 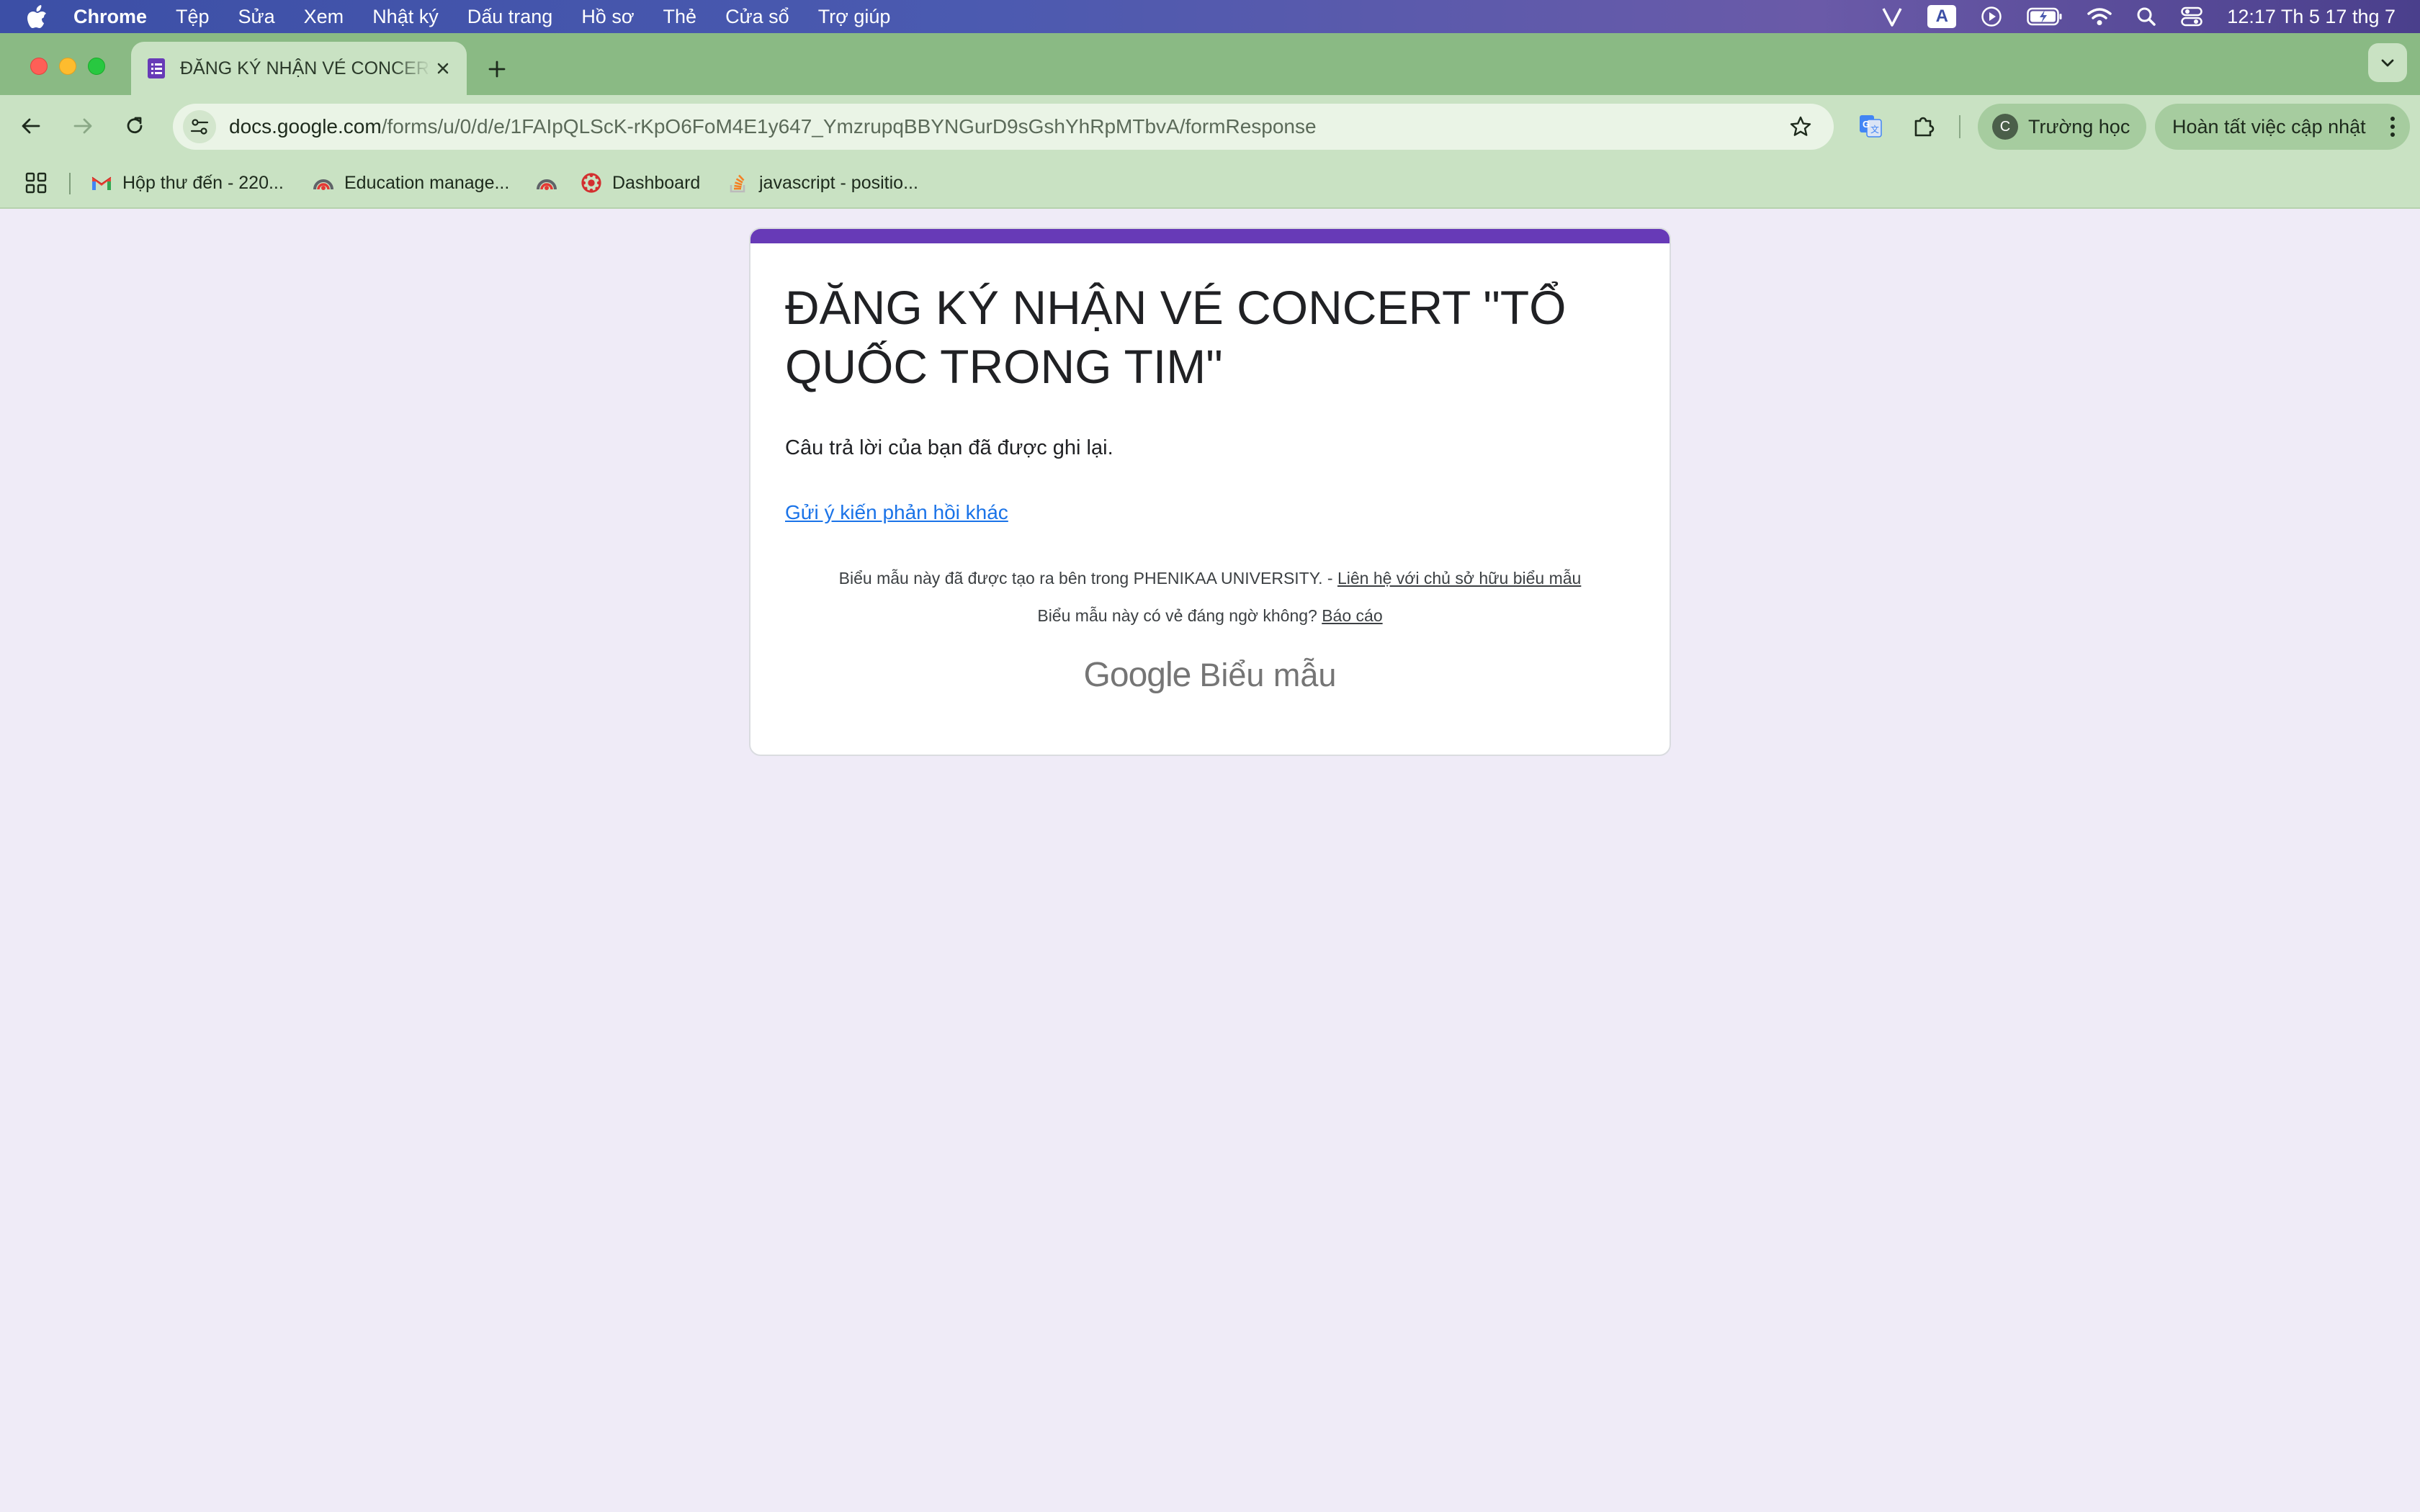 What do you see at coordinates (1210, 236) in the screenshot?
I see `form-accent-bar` at bounding box center [1210, 236].